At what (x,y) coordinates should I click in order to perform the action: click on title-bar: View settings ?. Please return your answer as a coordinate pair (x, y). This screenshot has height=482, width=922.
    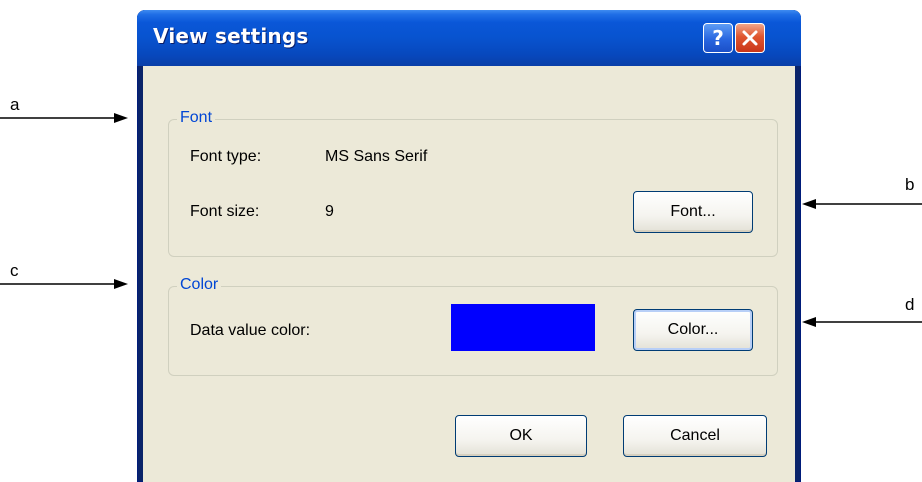
    Looking at the image, I should click on (469, 38).